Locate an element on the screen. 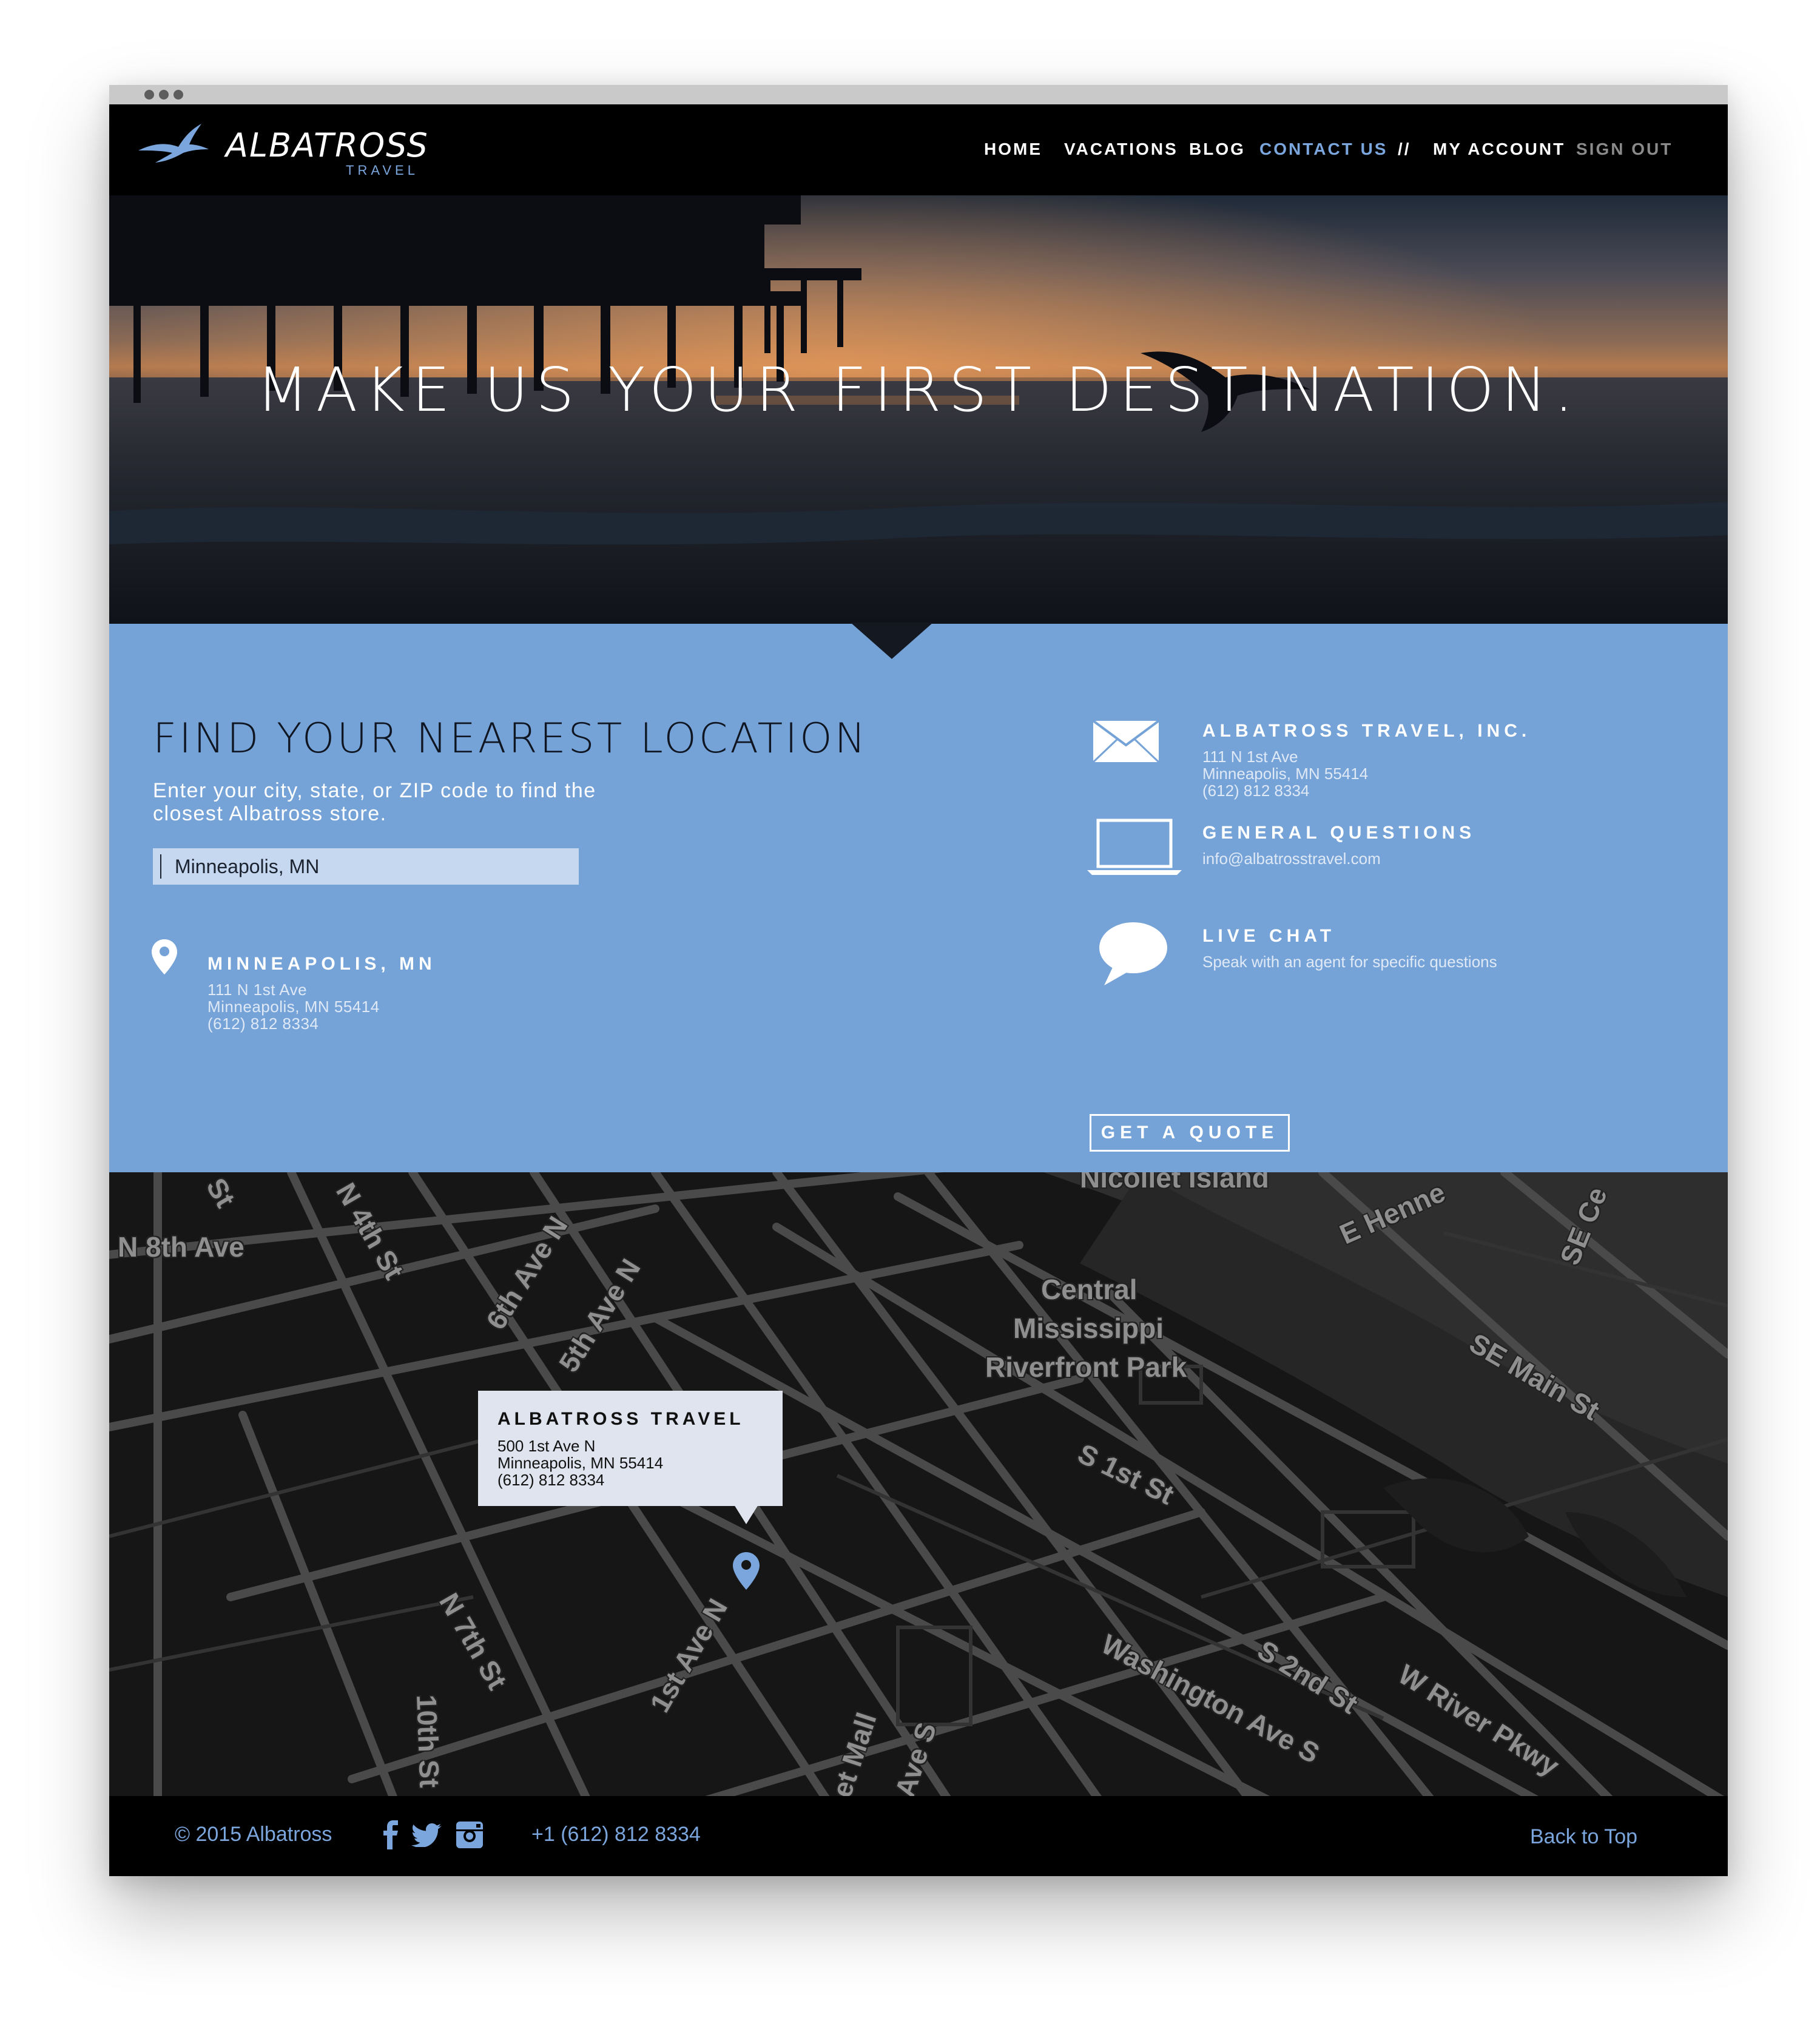 The width and height of the screenshot is (1820, 2043). company-address: 111 N 1st Ave is located at coordinates (1250, 757).